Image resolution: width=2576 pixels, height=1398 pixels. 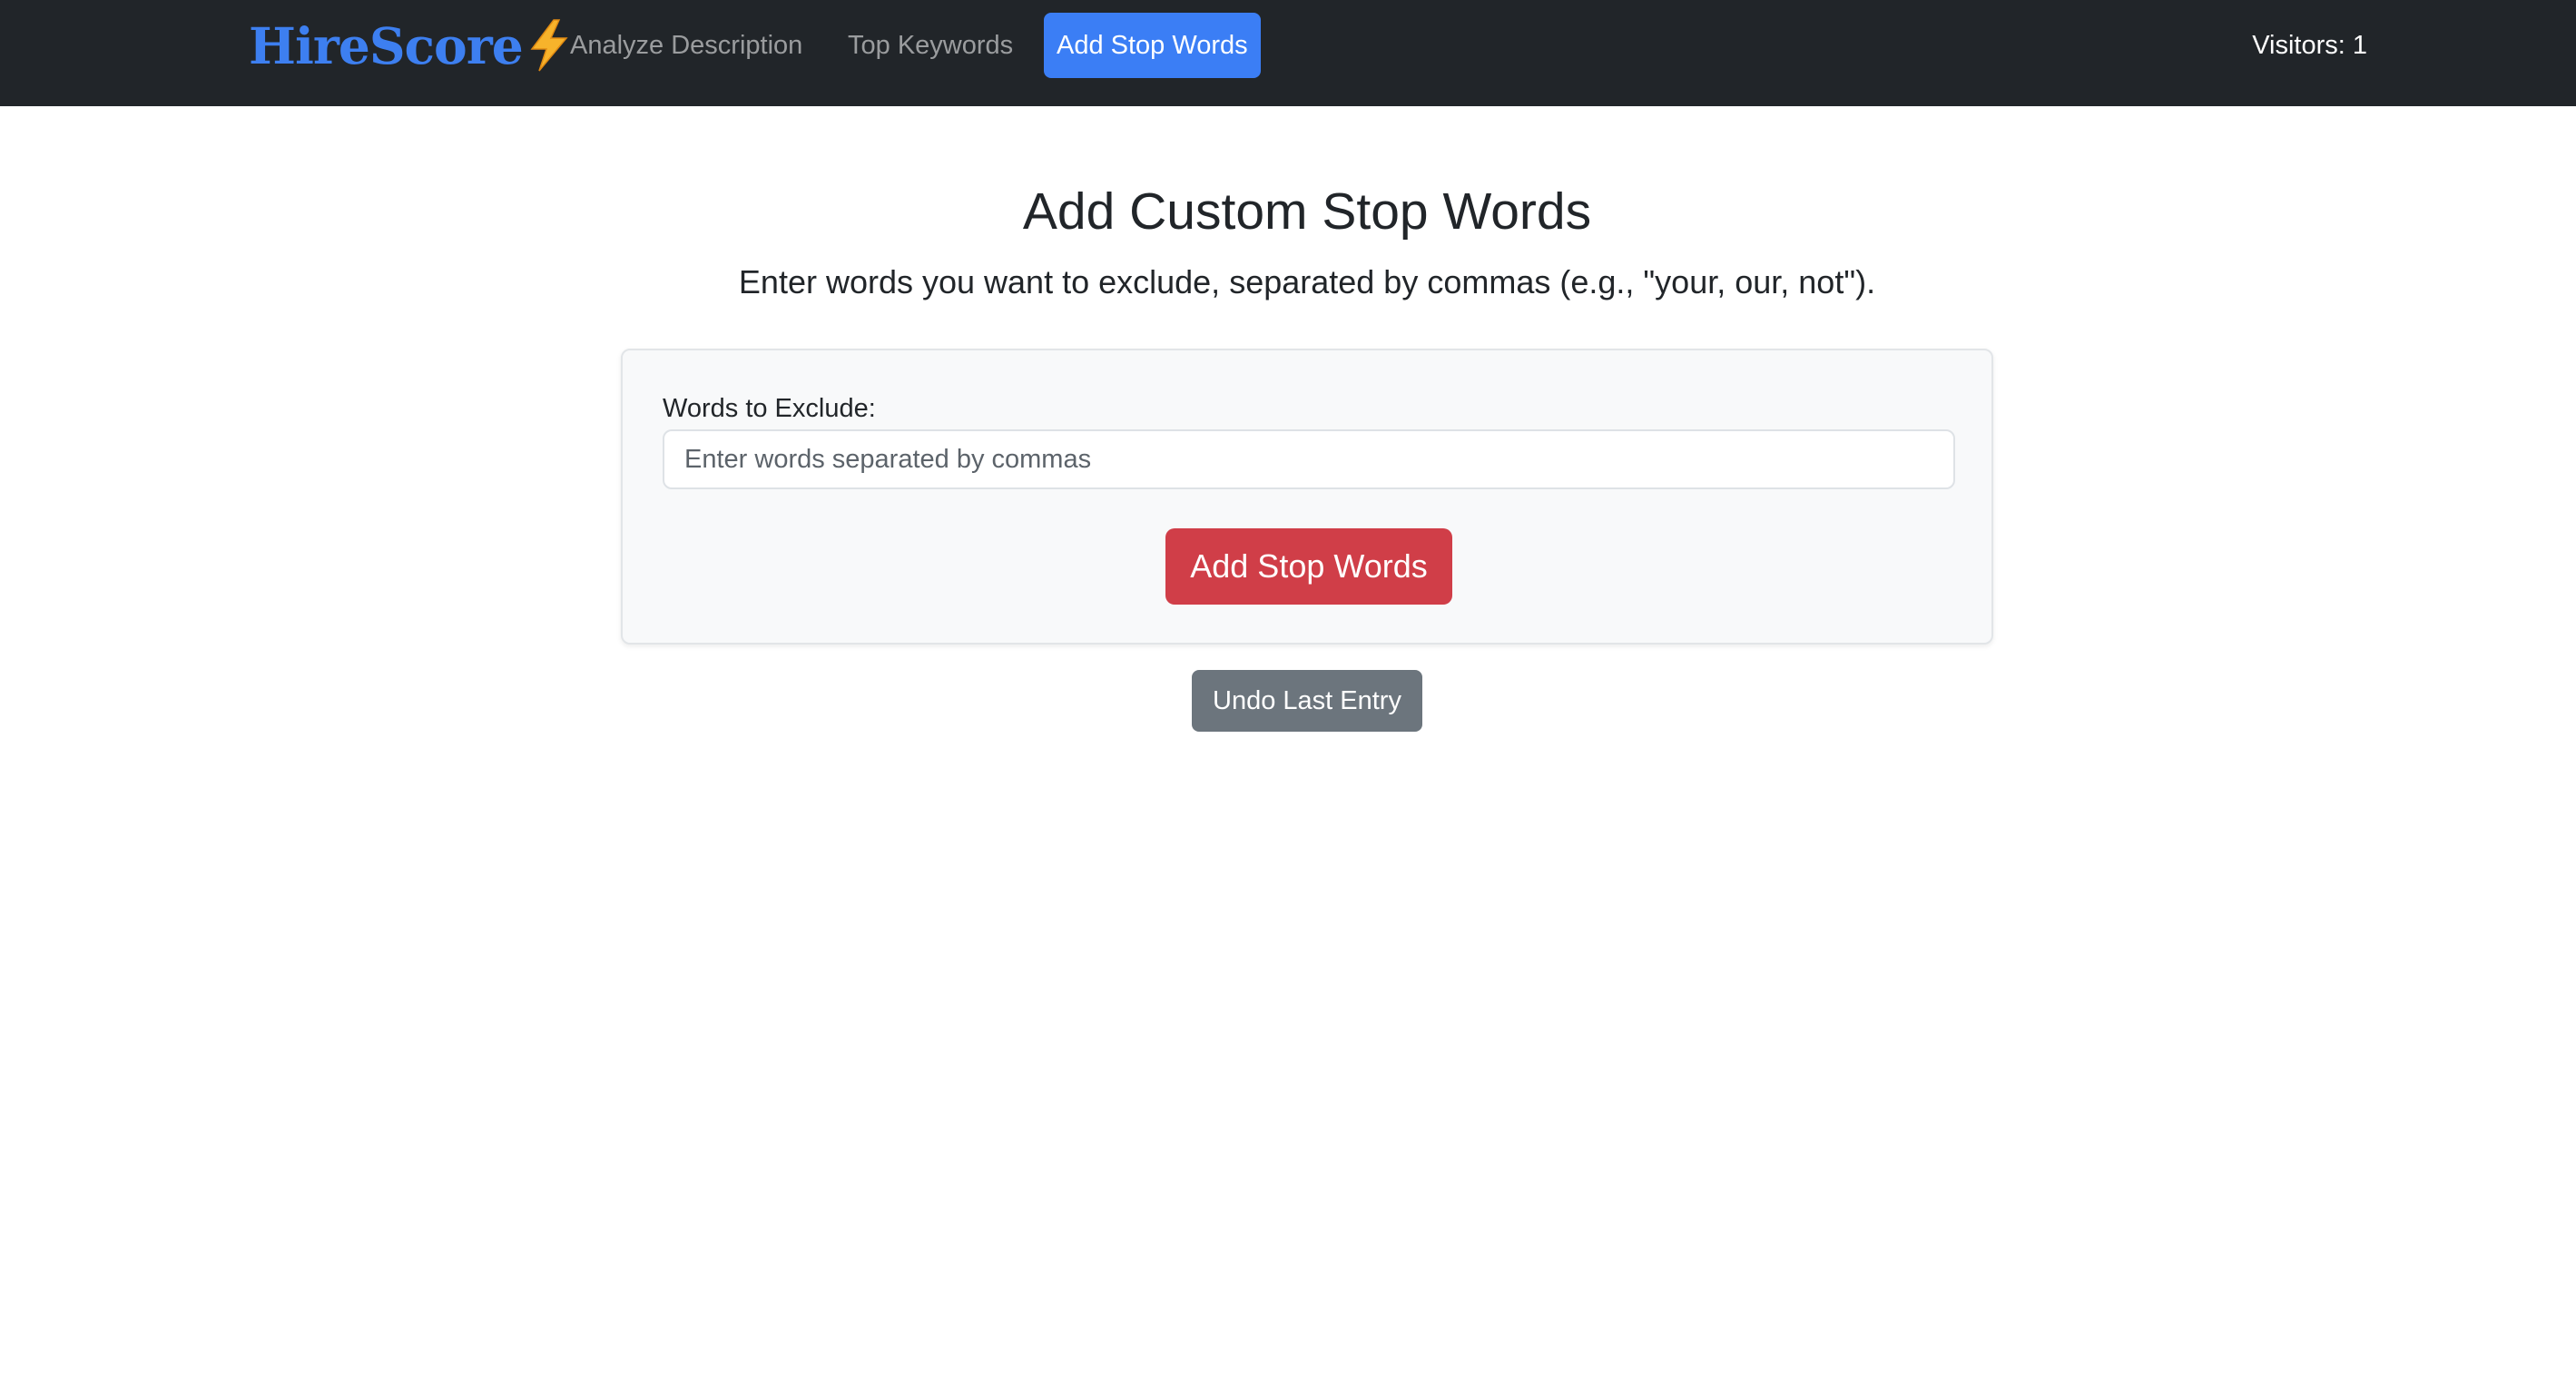 I want to click on stop-words-form-card: Words to Exclude: Add Stop Words, so click(x=1307, y=497).